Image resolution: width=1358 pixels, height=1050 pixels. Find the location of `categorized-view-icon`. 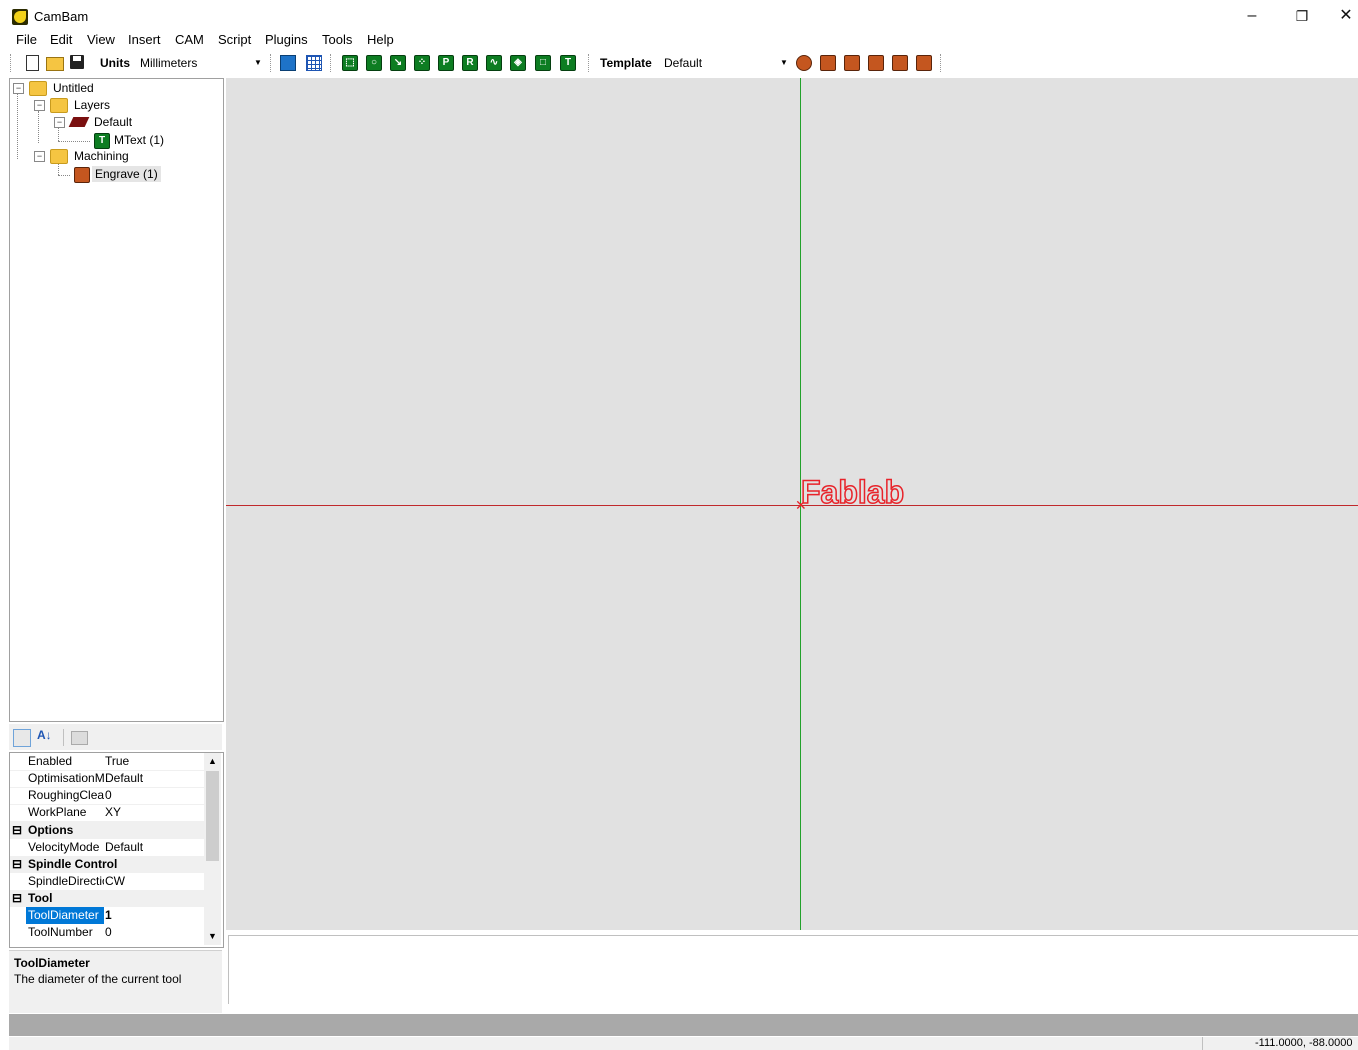

categorized-view-icon is located at coordinates (22, 738).